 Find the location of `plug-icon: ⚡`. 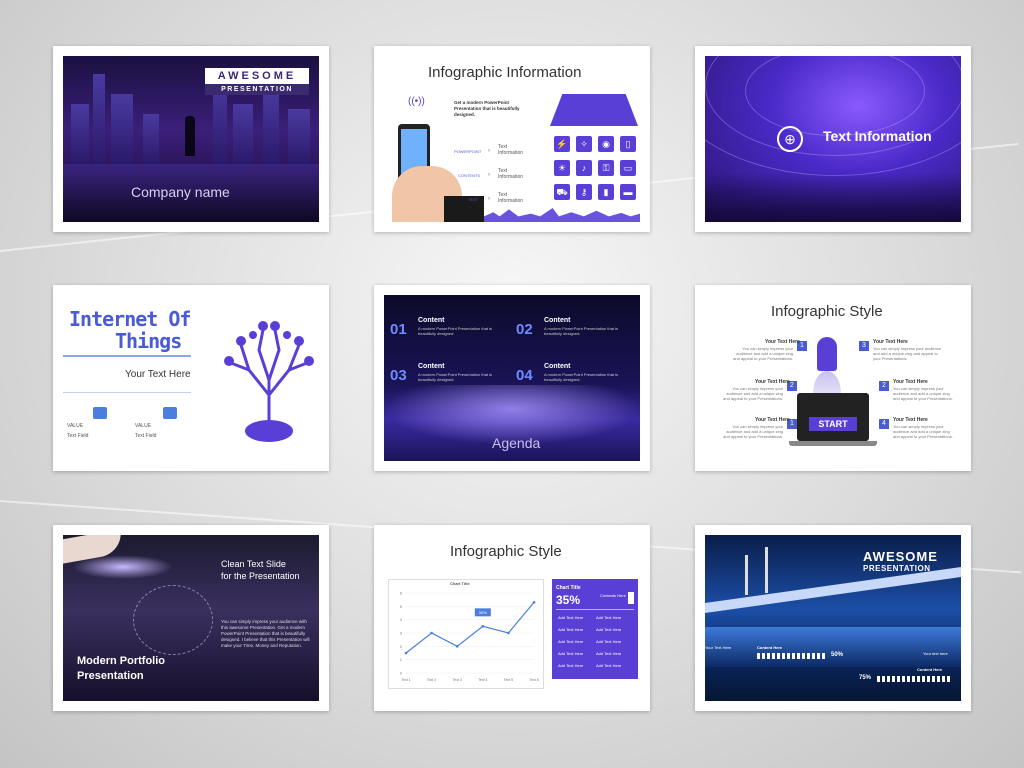

plug-icon: ⚡ is located at coordinates (562, 144).